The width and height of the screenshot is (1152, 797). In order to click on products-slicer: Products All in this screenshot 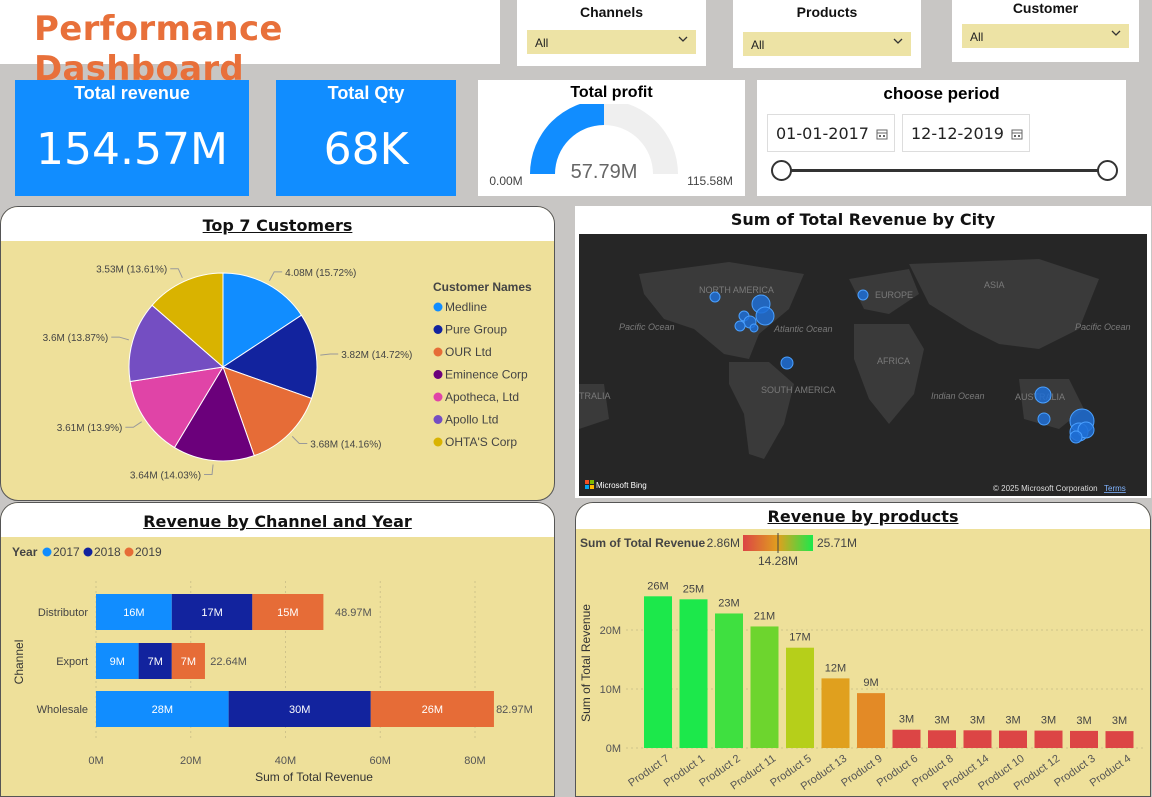, I will do `click(827, 34)`.